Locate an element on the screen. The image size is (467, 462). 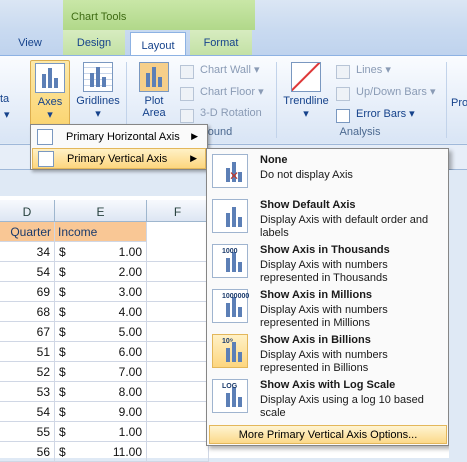
lines-button: Lines ▾ is located at coordinates (363, 73).